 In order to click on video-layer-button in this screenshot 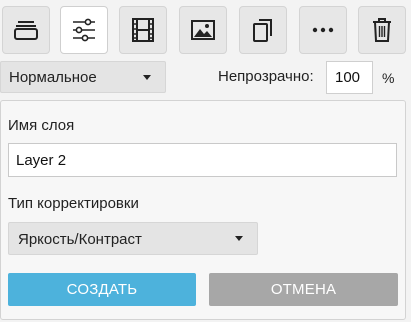, I will do `click(143, 30)`.